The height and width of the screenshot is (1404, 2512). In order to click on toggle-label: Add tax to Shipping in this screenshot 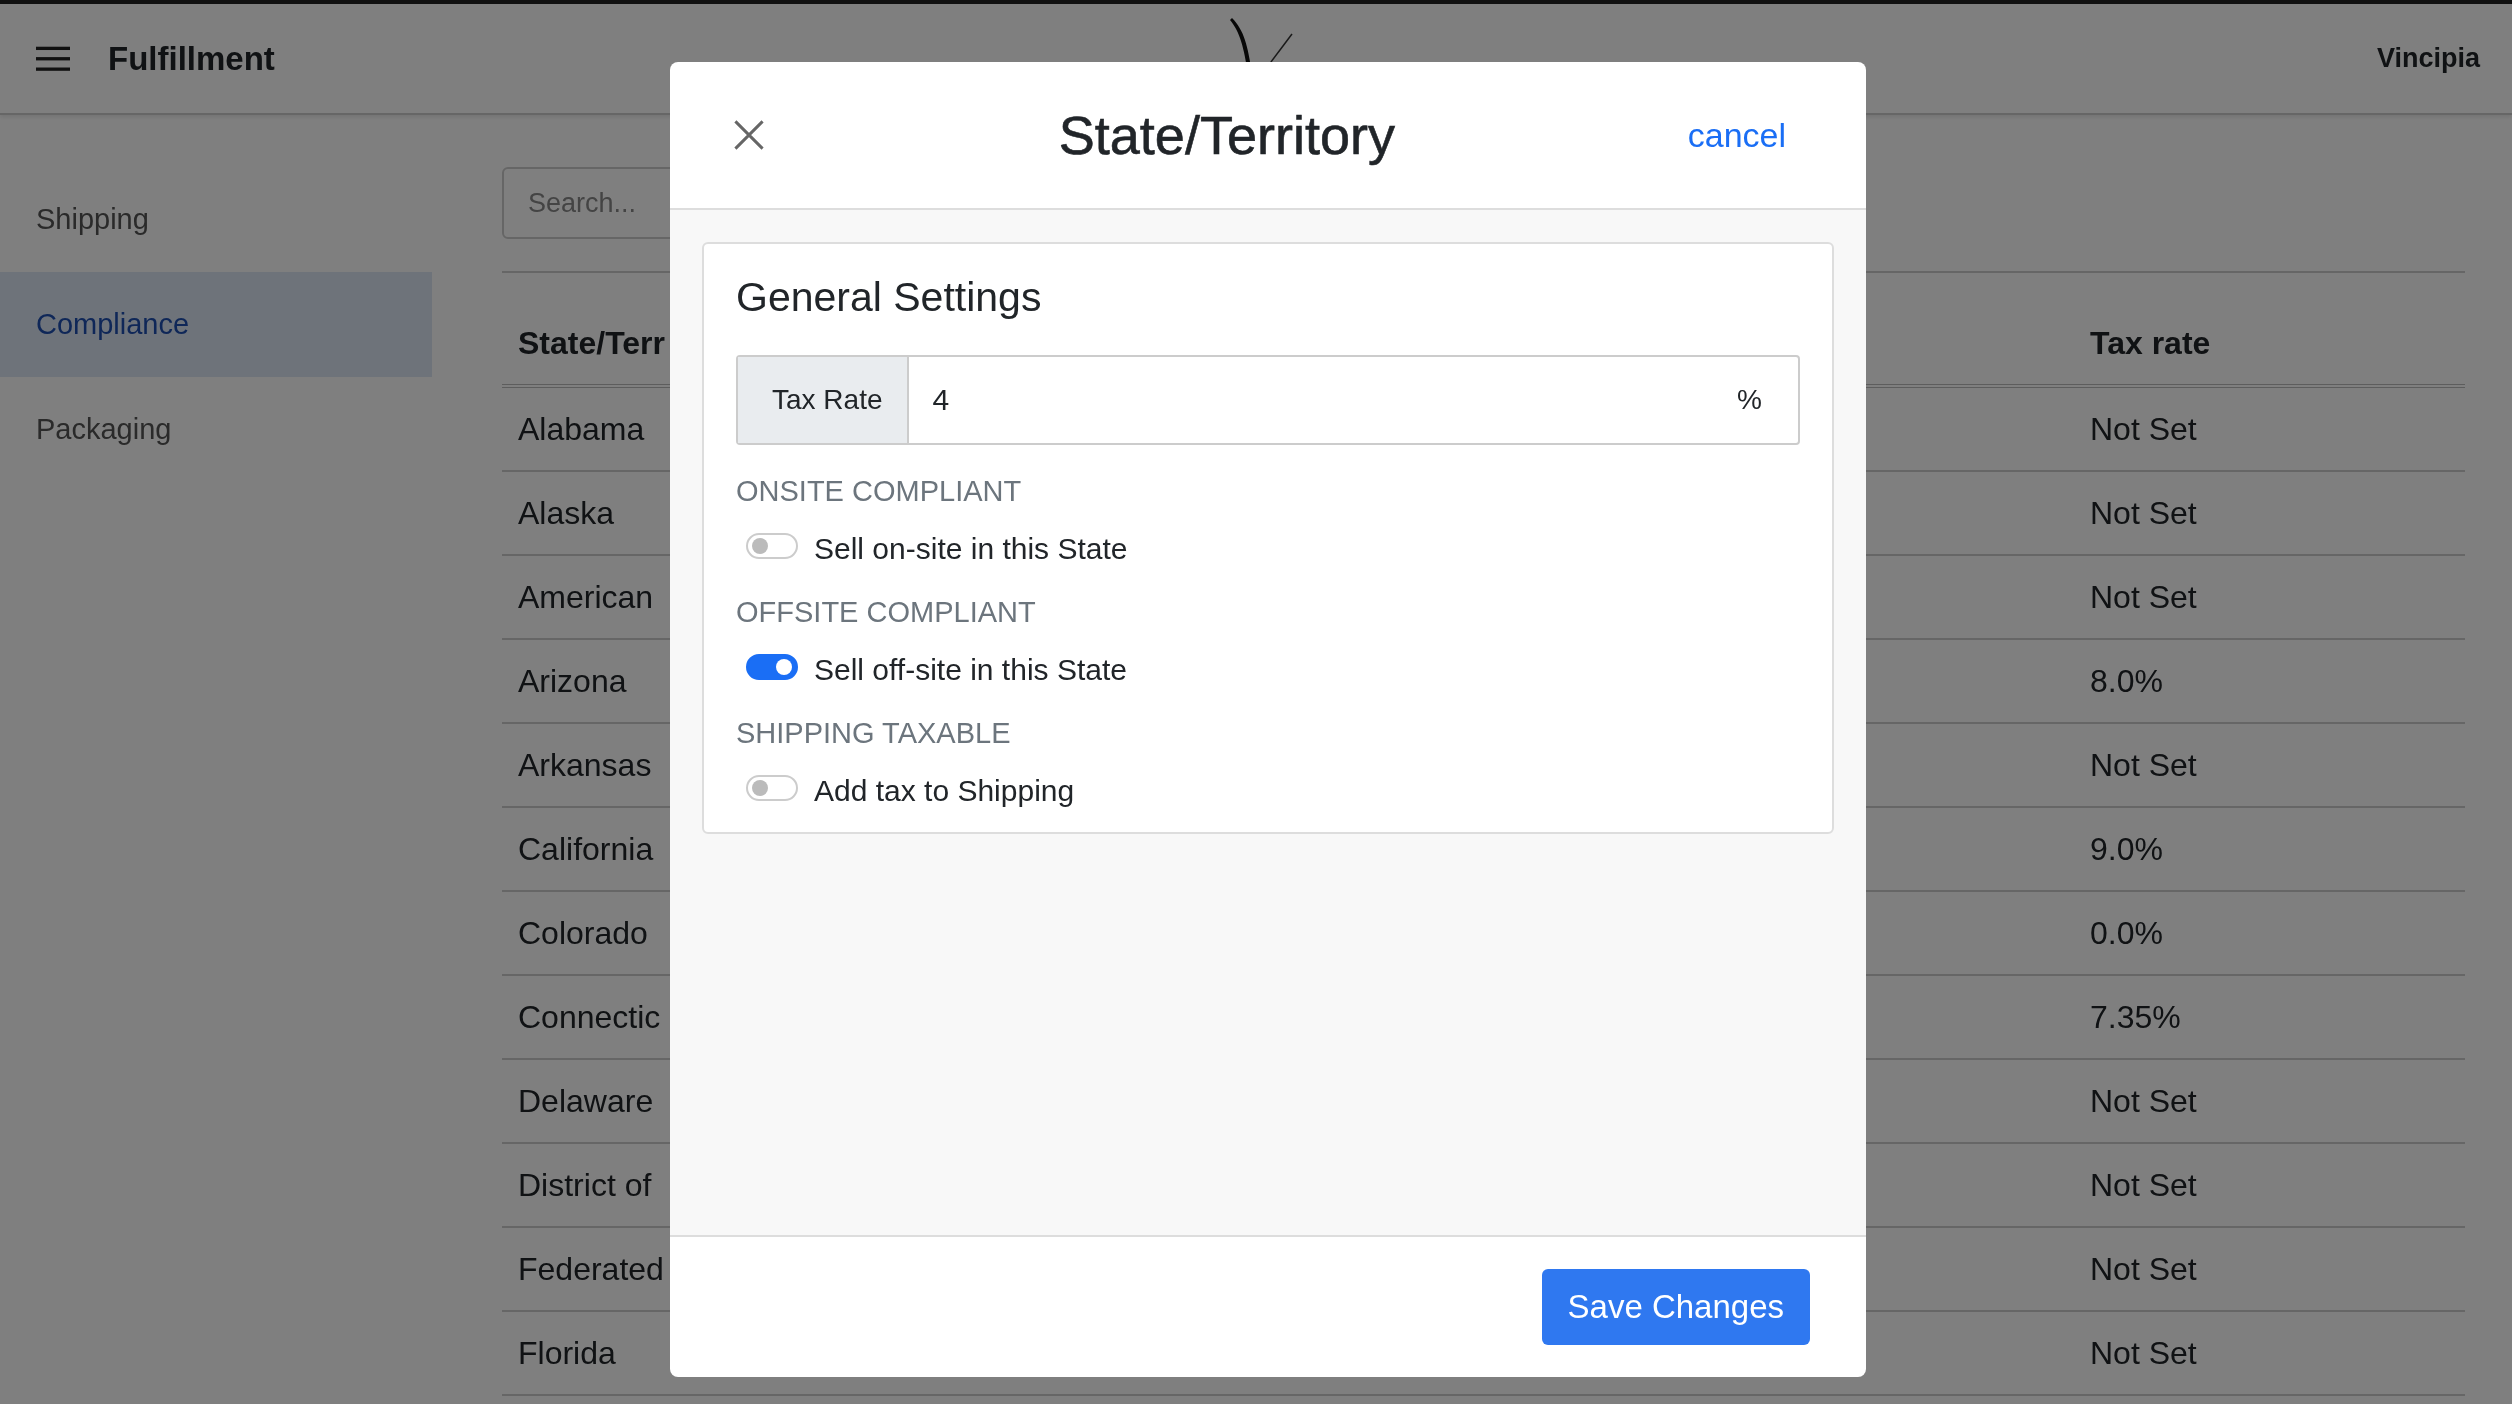, I will do `click(944, 791)`.